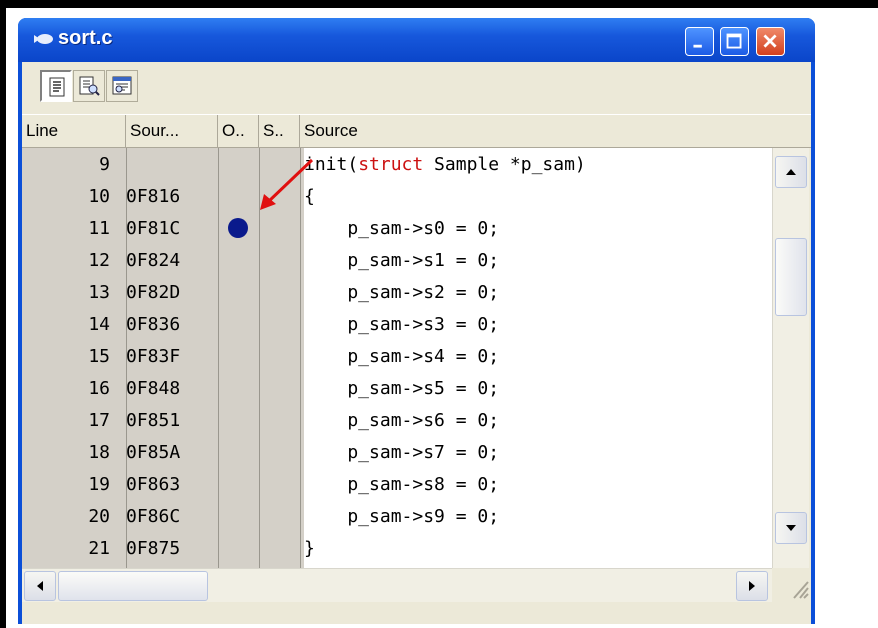 The image size is (878, 628). I want to click on disassembly-view-button, so click(122, 86).